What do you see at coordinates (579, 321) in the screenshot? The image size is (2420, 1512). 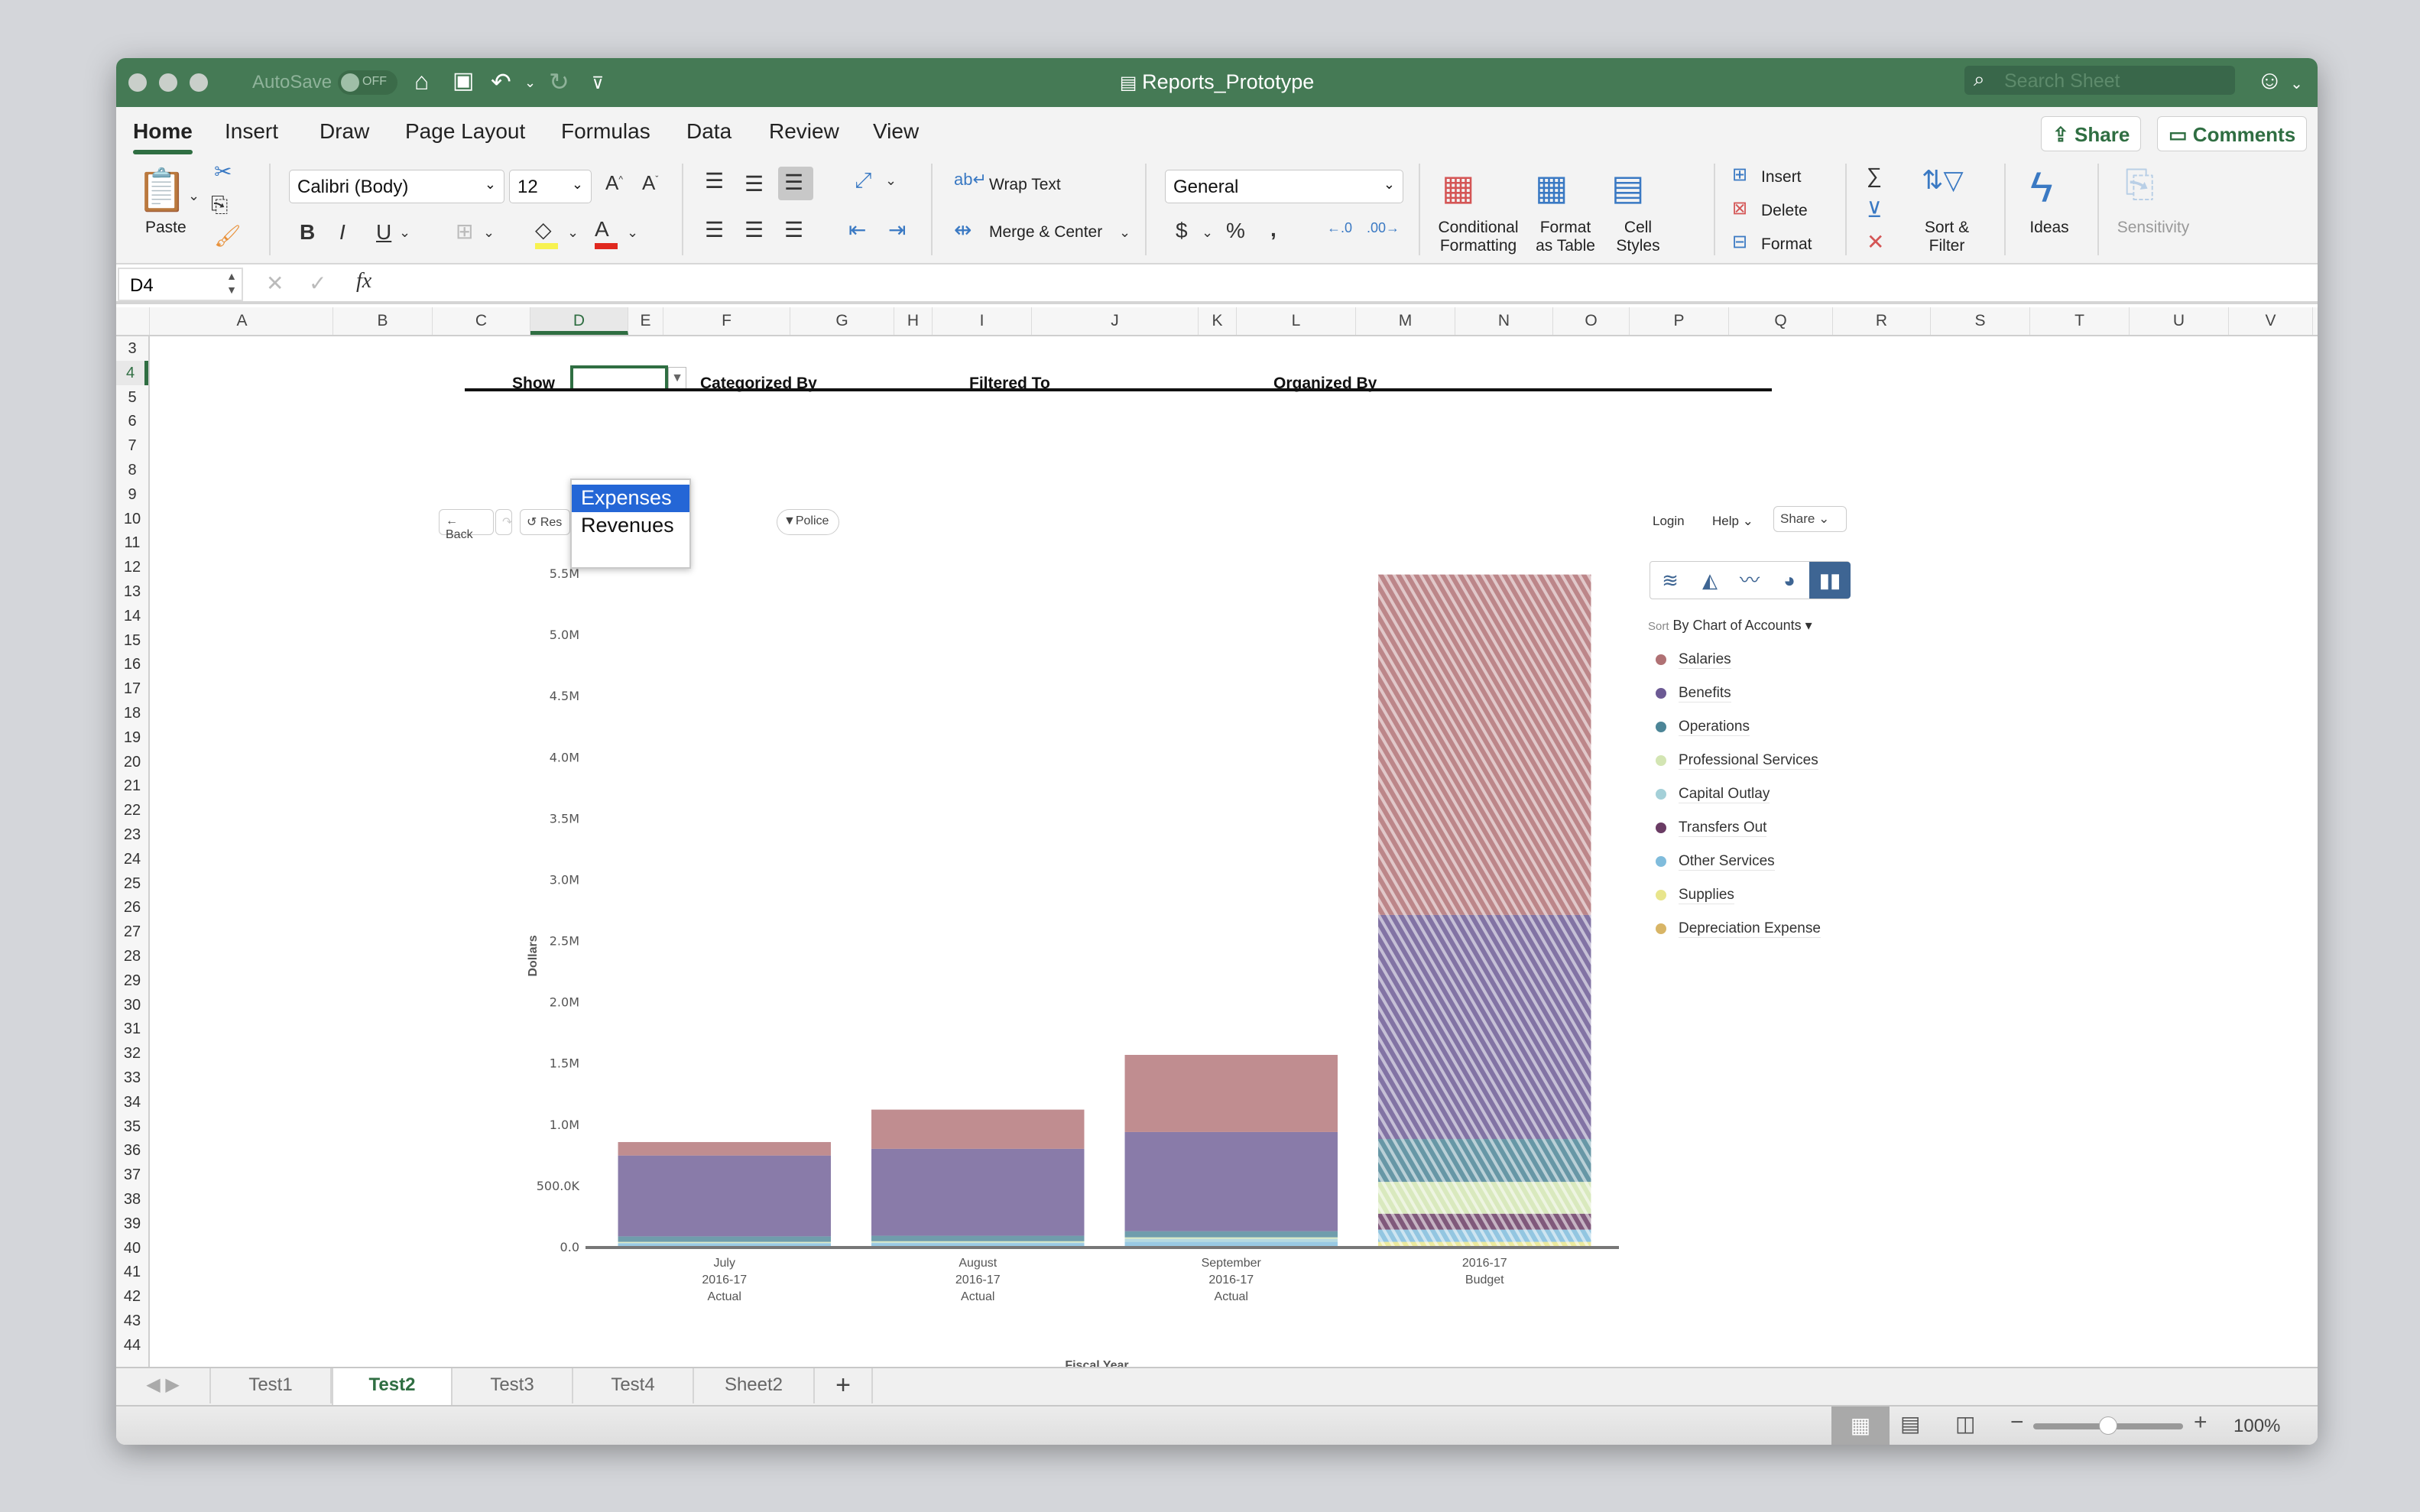 I see `column-header-d: D` at bounding box center [579, 321].